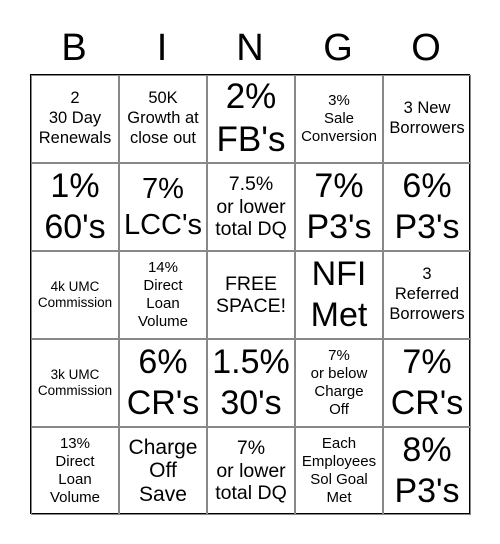  Describe the element at coordinates (163, 471) in the screenshot. I see `bingo-cell: Charge Off Save` at that location.